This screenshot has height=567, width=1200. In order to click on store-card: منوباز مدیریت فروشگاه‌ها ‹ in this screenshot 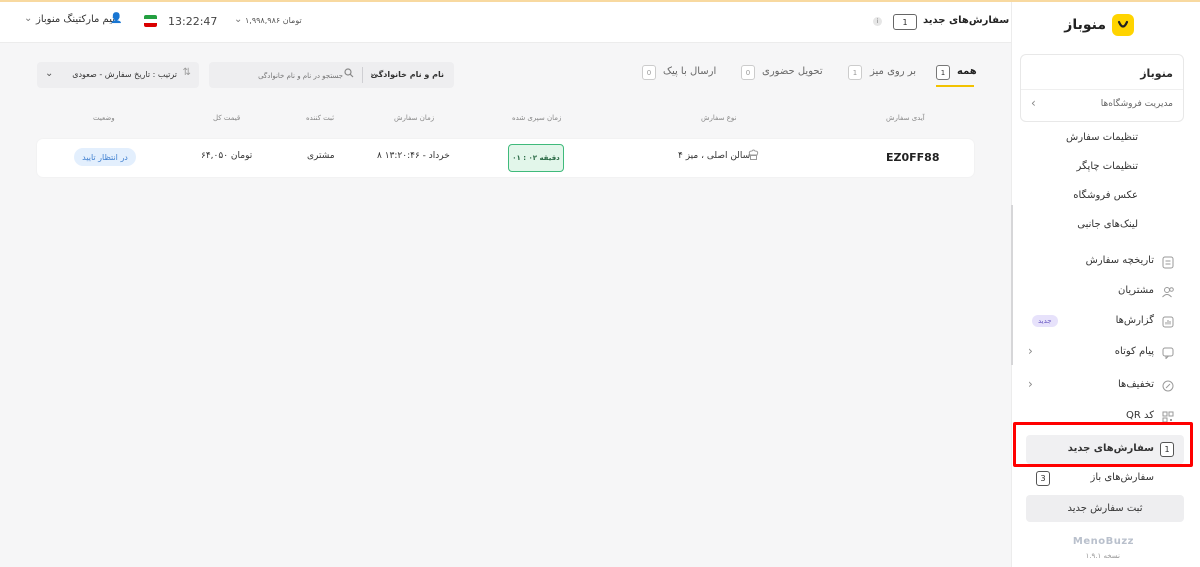, I will do `click(1102, 88)`.